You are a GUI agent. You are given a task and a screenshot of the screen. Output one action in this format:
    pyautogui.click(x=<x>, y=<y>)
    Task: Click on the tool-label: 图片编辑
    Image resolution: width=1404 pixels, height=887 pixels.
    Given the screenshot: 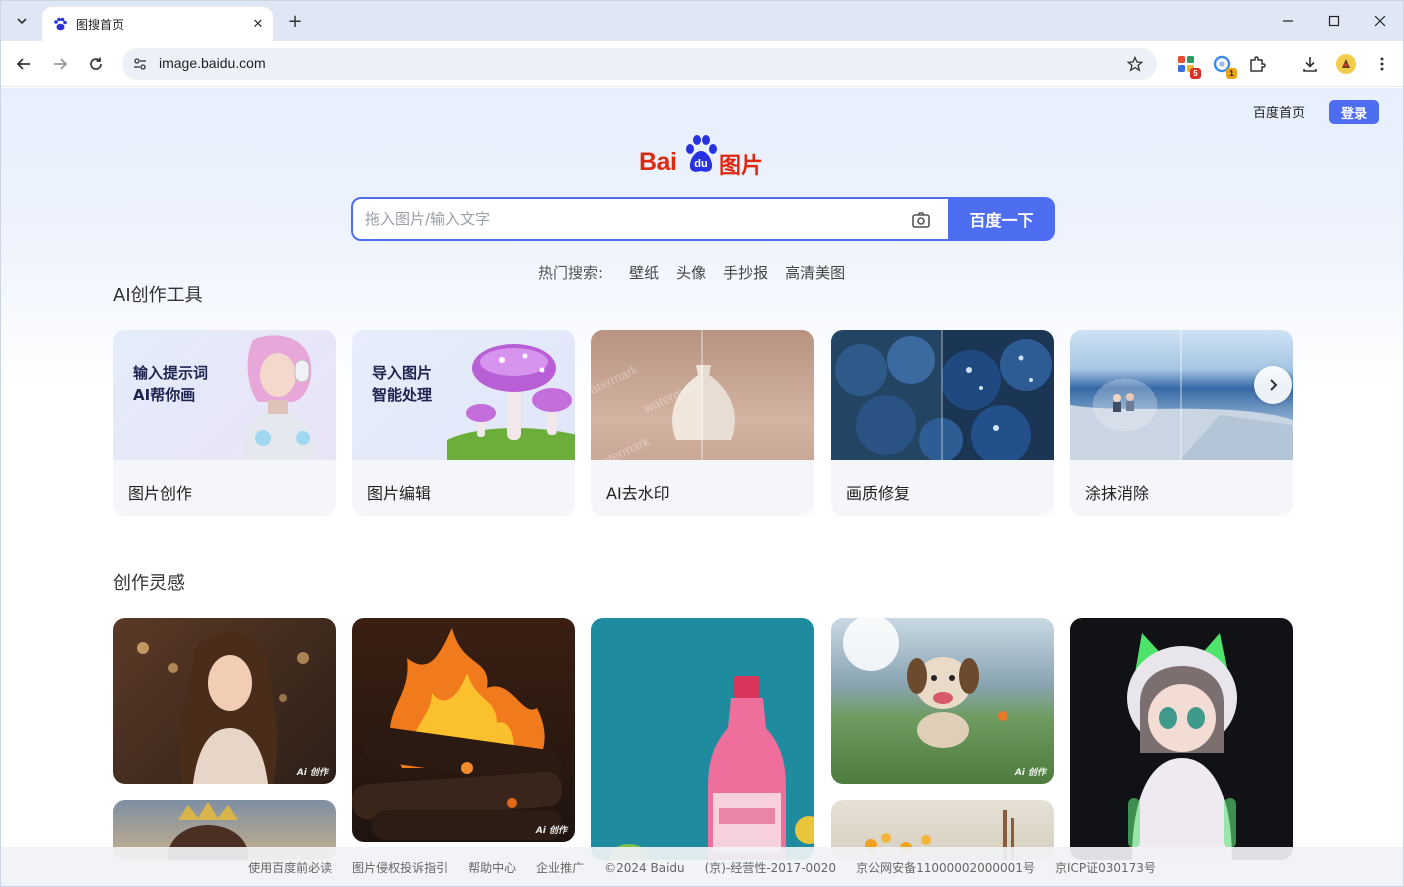 What is the action you would take?
    pyautogui.click(x=399, y=493)
    